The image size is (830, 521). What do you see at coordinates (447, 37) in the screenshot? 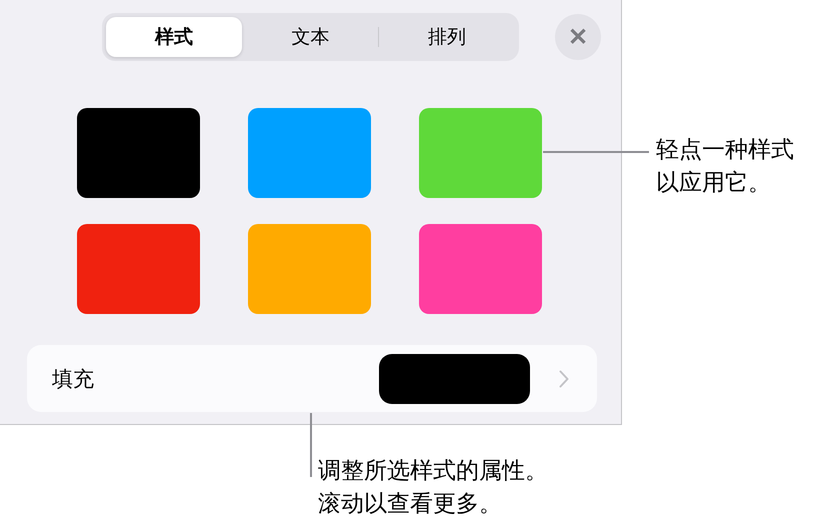
I see `tab: 排列` at bounding box center [447, 37].